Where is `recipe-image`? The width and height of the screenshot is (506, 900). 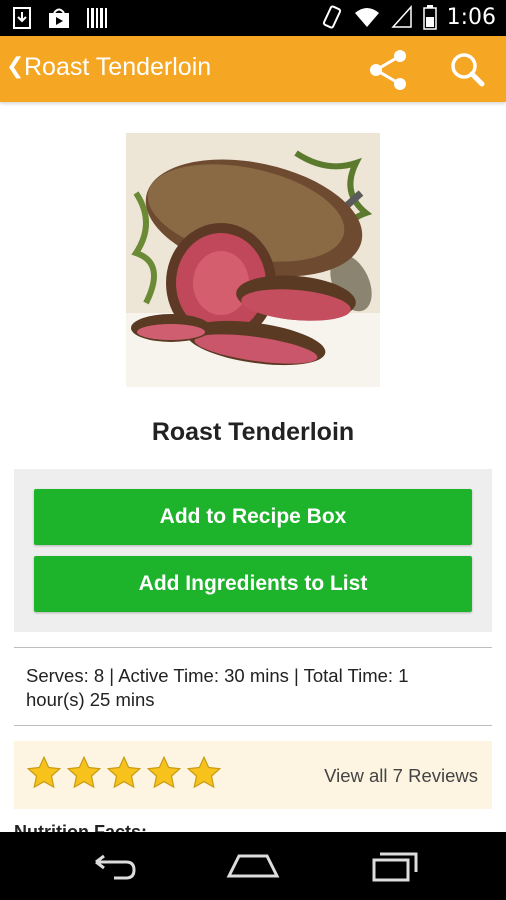
recipe-image is located at coordinates (253, 260).